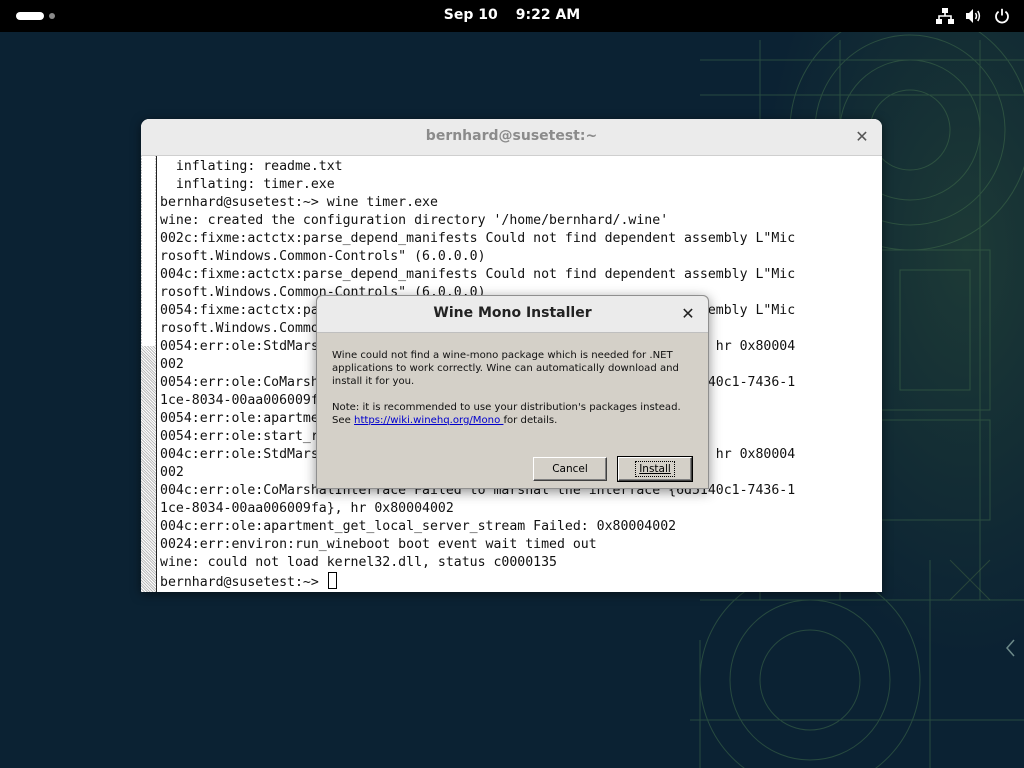 Image resolution: width=1024 pixels, height=768 pixels. I want to click on terminal-line: bernhard@susetest:~> wine timer.exe, so click(299, 202).